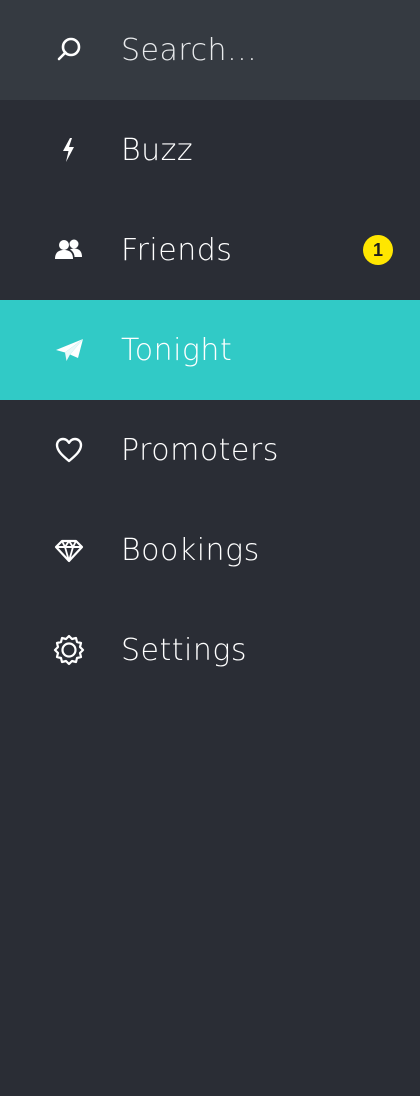  Describe the element at coordinates (157, 150) in the screenshot. I see `menu-item-label: Buzz` at that location.